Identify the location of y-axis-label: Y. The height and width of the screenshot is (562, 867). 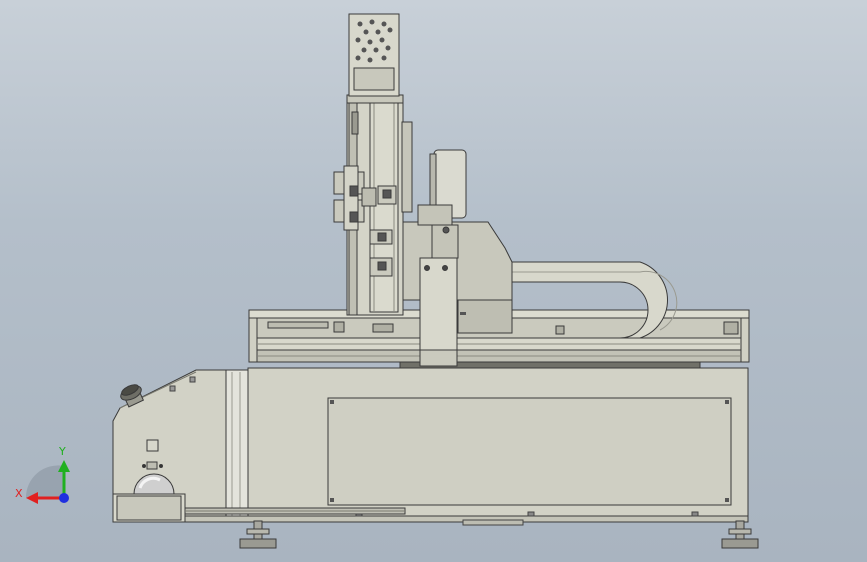
(62, 451).